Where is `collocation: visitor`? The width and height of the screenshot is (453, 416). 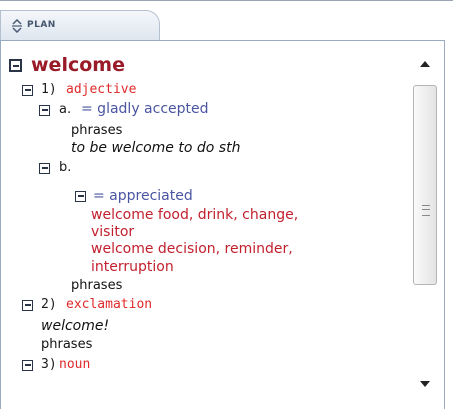
collocation: visitor is located at coordinates (113, 232).